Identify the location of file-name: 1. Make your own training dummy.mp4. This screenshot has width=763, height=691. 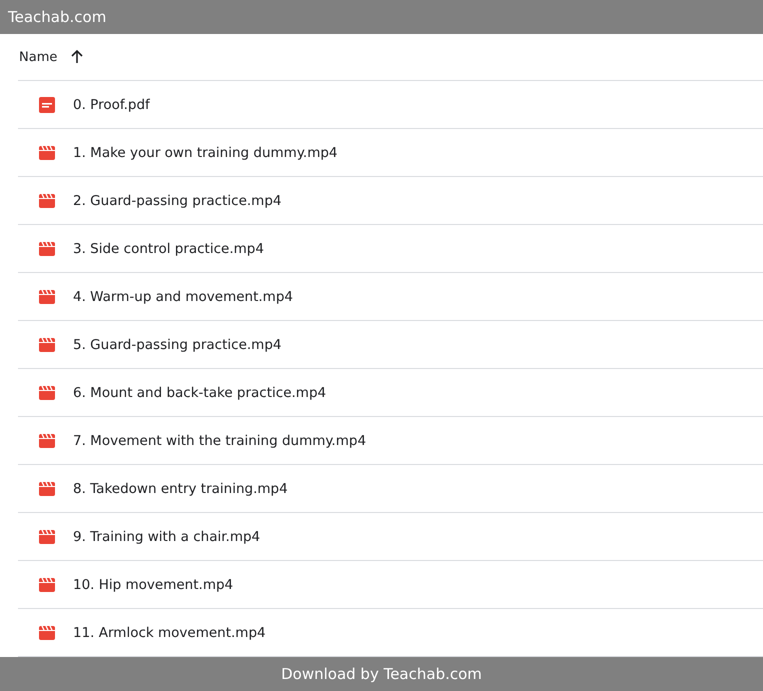
(205, 152).